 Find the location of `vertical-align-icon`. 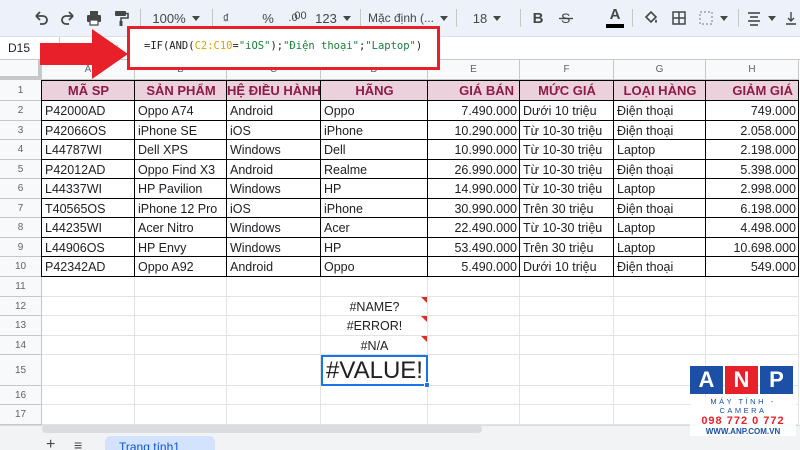

vertical-align-icon is located at coordinates (791, 18).